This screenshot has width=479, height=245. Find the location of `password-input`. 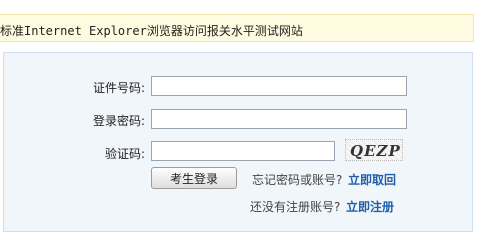

password-input is located at coordinates (279, 119).